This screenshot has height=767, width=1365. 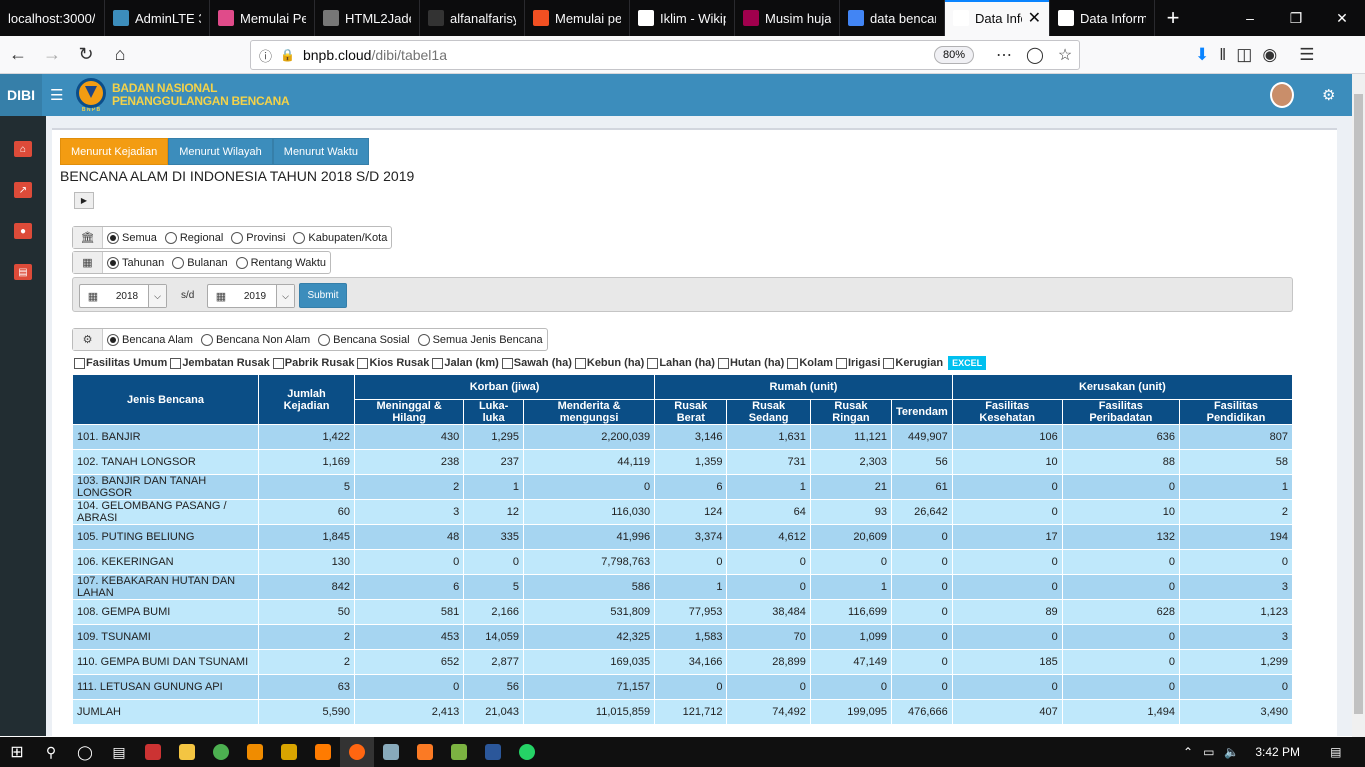 What do you see at coordinates (1335, 752) in the screenshot?
I see `notification-icon: ▤` at bounding box center [1335, 752].